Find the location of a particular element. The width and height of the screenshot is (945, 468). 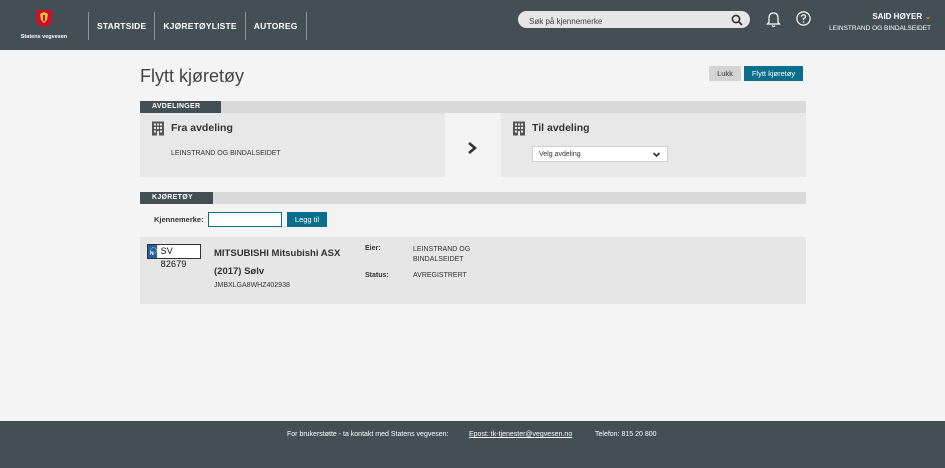

department-select: Velg avdeling is located at coordinates (600, 154).